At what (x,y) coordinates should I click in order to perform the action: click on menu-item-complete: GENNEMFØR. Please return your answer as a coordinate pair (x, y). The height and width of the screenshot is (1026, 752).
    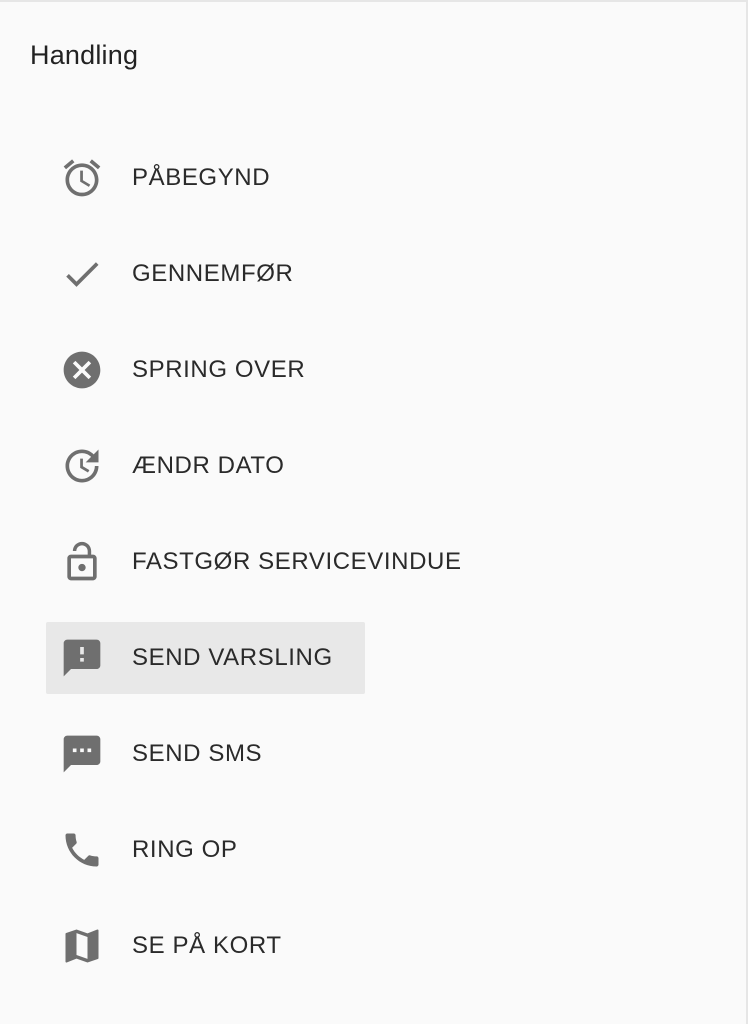
    Looking at the image, I should click on (185, 274).